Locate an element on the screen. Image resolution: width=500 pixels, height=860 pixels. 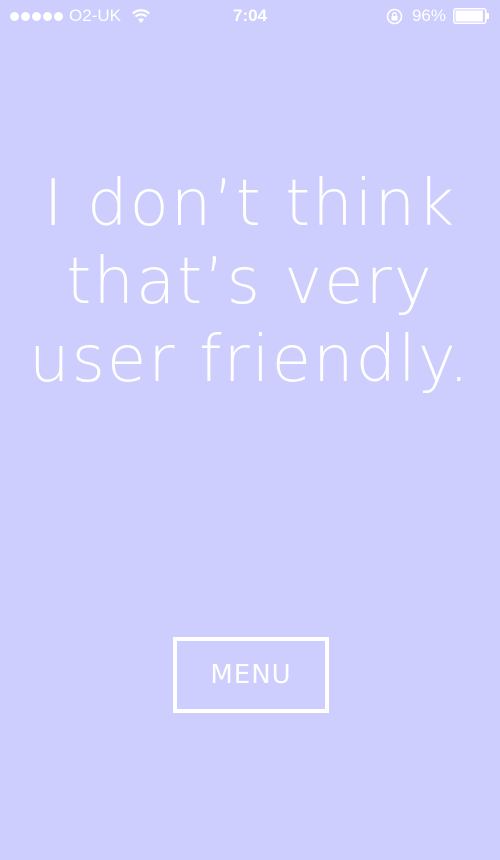
menu-button: MENU is located at coordinates (251, 675).